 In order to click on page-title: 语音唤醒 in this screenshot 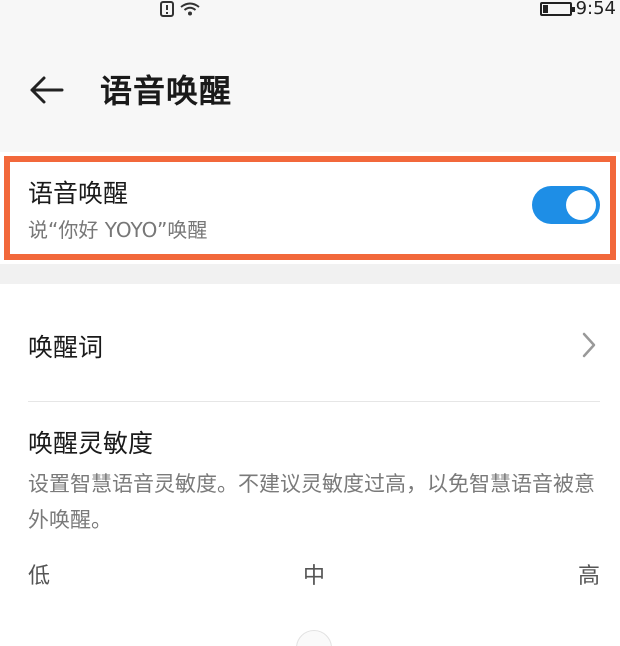, I will do `click(166, 91)`.